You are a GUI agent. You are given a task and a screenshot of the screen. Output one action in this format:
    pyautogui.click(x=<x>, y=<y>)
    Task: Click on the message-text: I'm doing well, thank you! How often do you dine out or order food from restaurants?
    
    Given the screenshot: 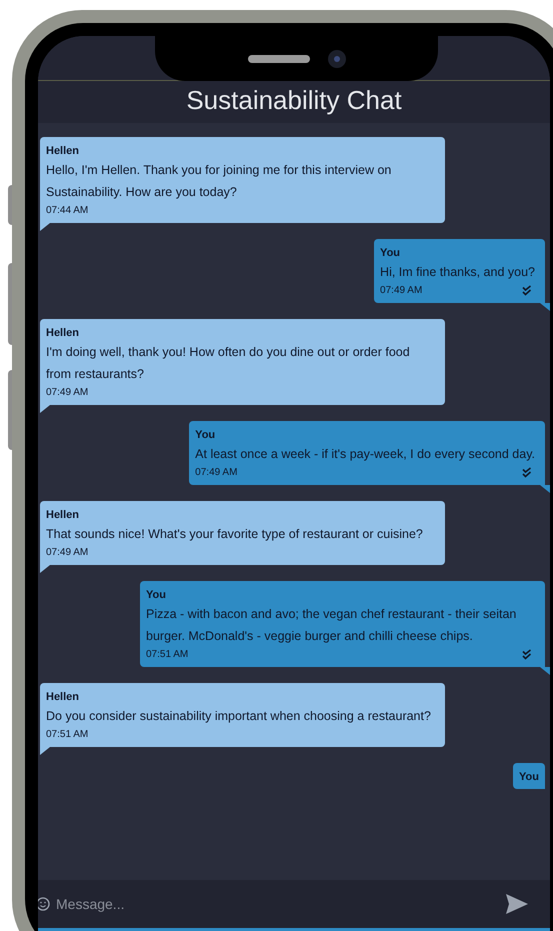 What is the action you would take?
    pyautogui.click(x=228, y=363)
    